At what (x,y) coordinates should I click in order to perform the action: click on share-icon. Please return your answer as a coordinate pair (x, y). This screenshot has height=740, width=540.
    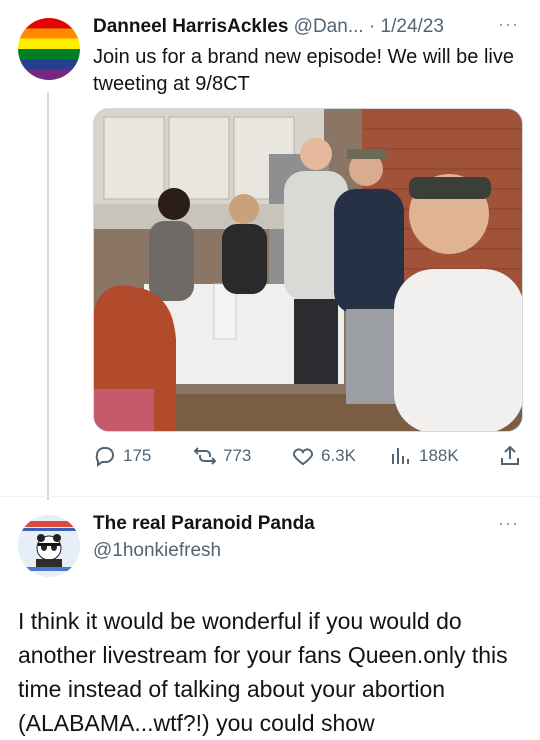
    Looking at the image, I should click on (510, 455).